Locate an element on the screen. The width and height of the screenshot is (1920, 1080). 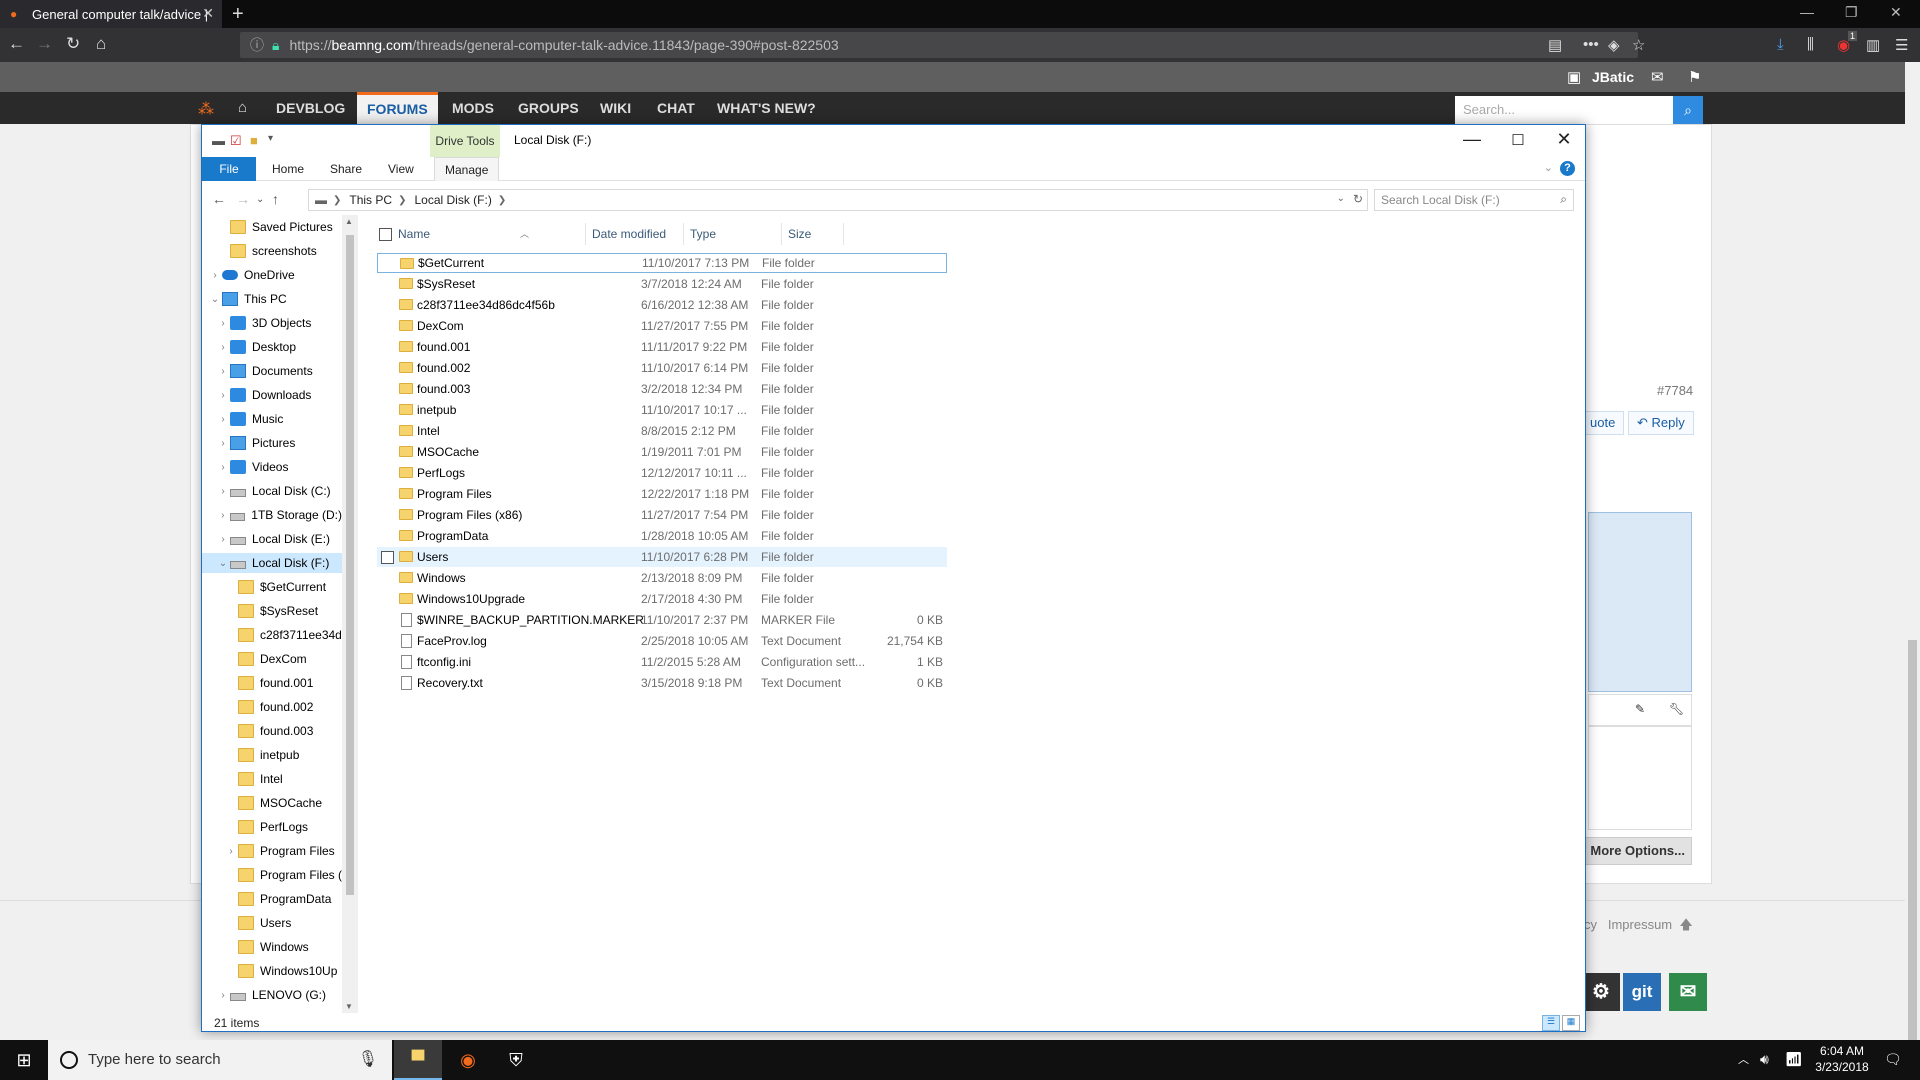
nav-pane-scrollbar: ▲ ▼ is located at coordinates (350, 614).